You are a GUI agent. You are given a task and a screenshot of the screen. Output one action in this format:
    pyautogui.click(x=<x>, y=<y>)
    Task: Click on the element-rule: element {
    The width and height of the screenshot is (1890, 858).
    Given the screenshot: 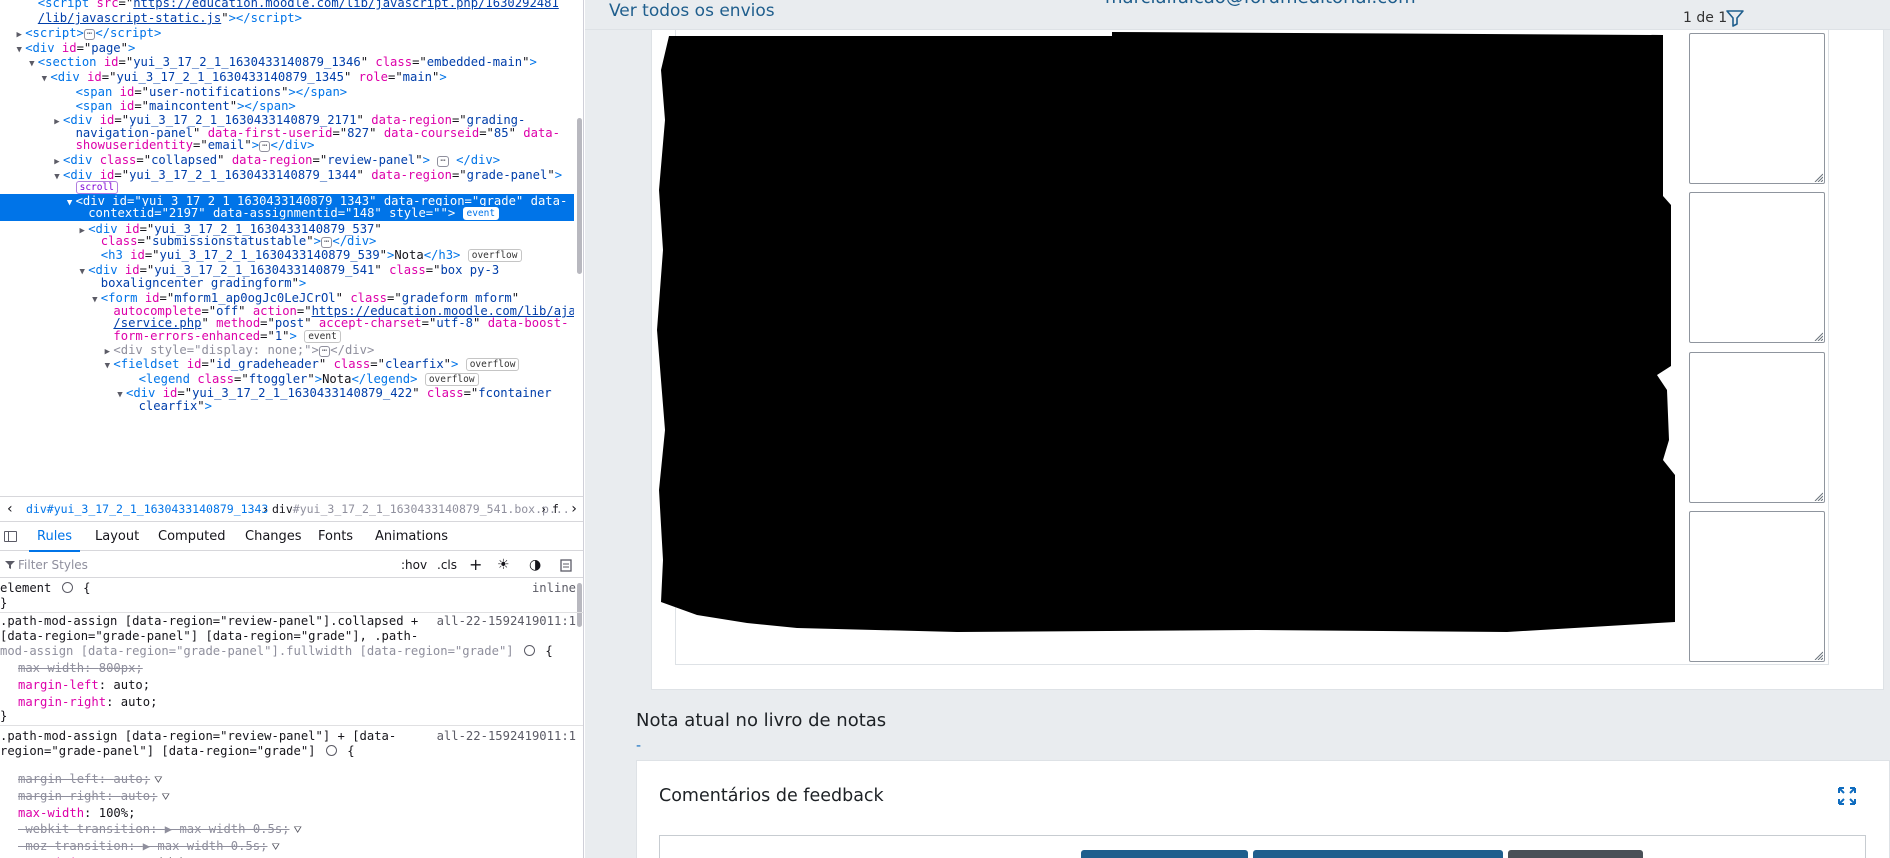 What is the action you would take?
    pyautogui.click(x=45, y=588)
    